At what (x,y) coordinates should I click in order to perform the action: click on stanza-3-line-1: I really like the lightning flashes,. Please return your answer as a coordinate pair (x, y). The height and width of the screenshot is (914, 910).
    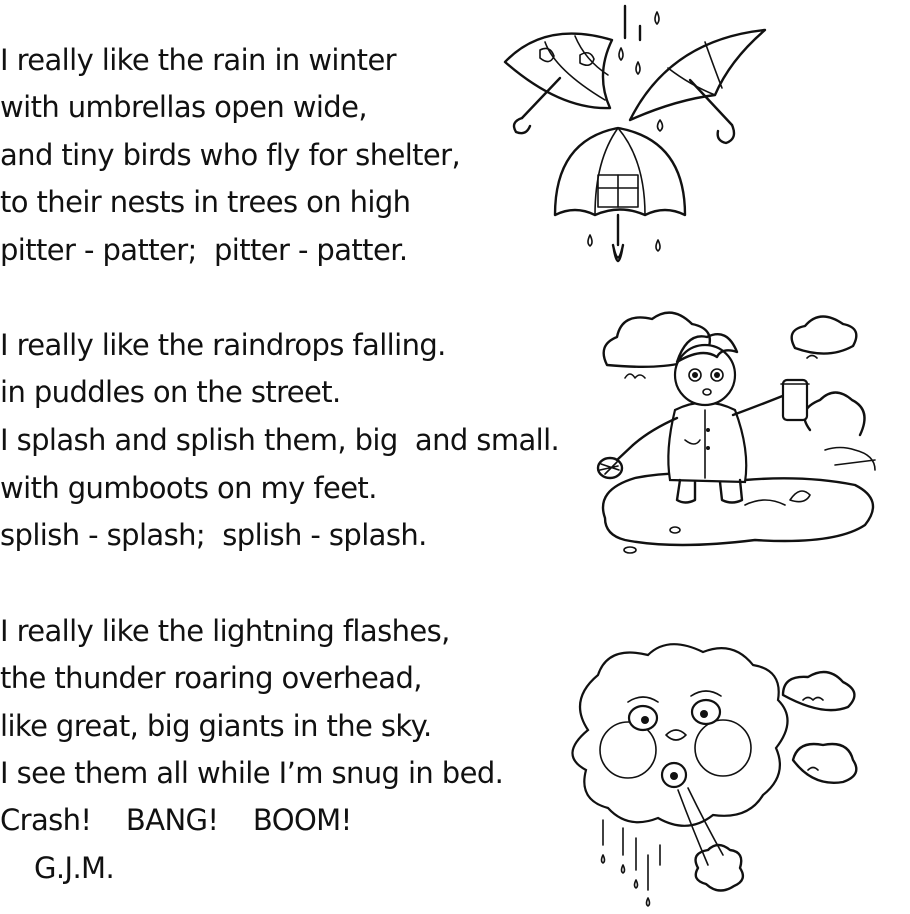
    Looking at the image, I should click on (225, 631).